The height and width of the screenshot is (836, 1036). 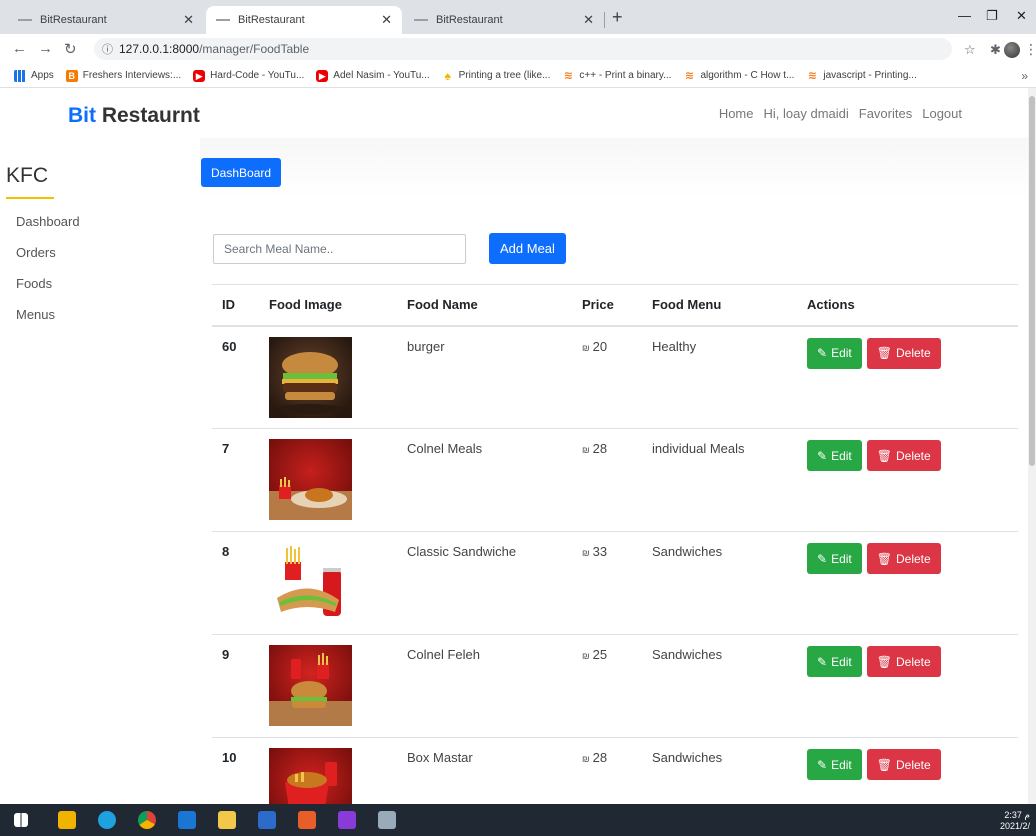 I want to click on profile-avatar, so click(x=1012, y=50).